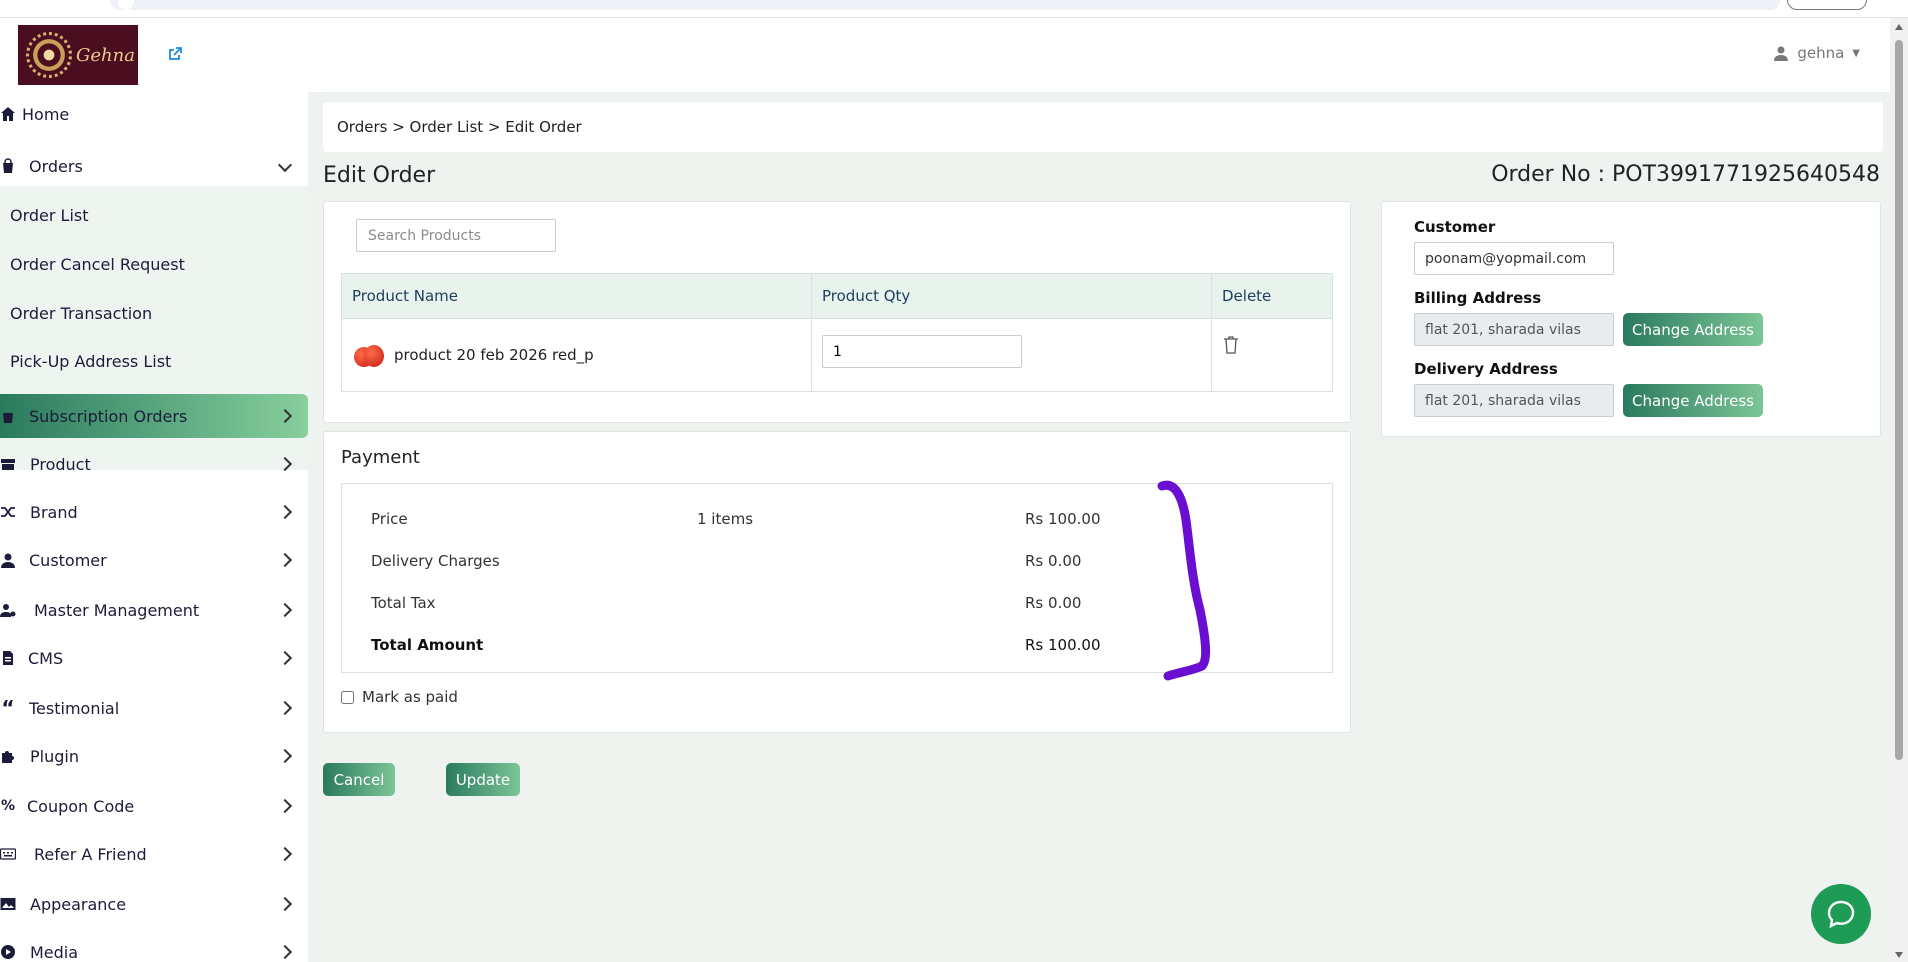 Image resolution: width=1908 pixels, height=962 pixels. What do you see at coordinates (8, 806) in the screenshot?
I see `percent-icon: %` at bounding box center [8, 806].